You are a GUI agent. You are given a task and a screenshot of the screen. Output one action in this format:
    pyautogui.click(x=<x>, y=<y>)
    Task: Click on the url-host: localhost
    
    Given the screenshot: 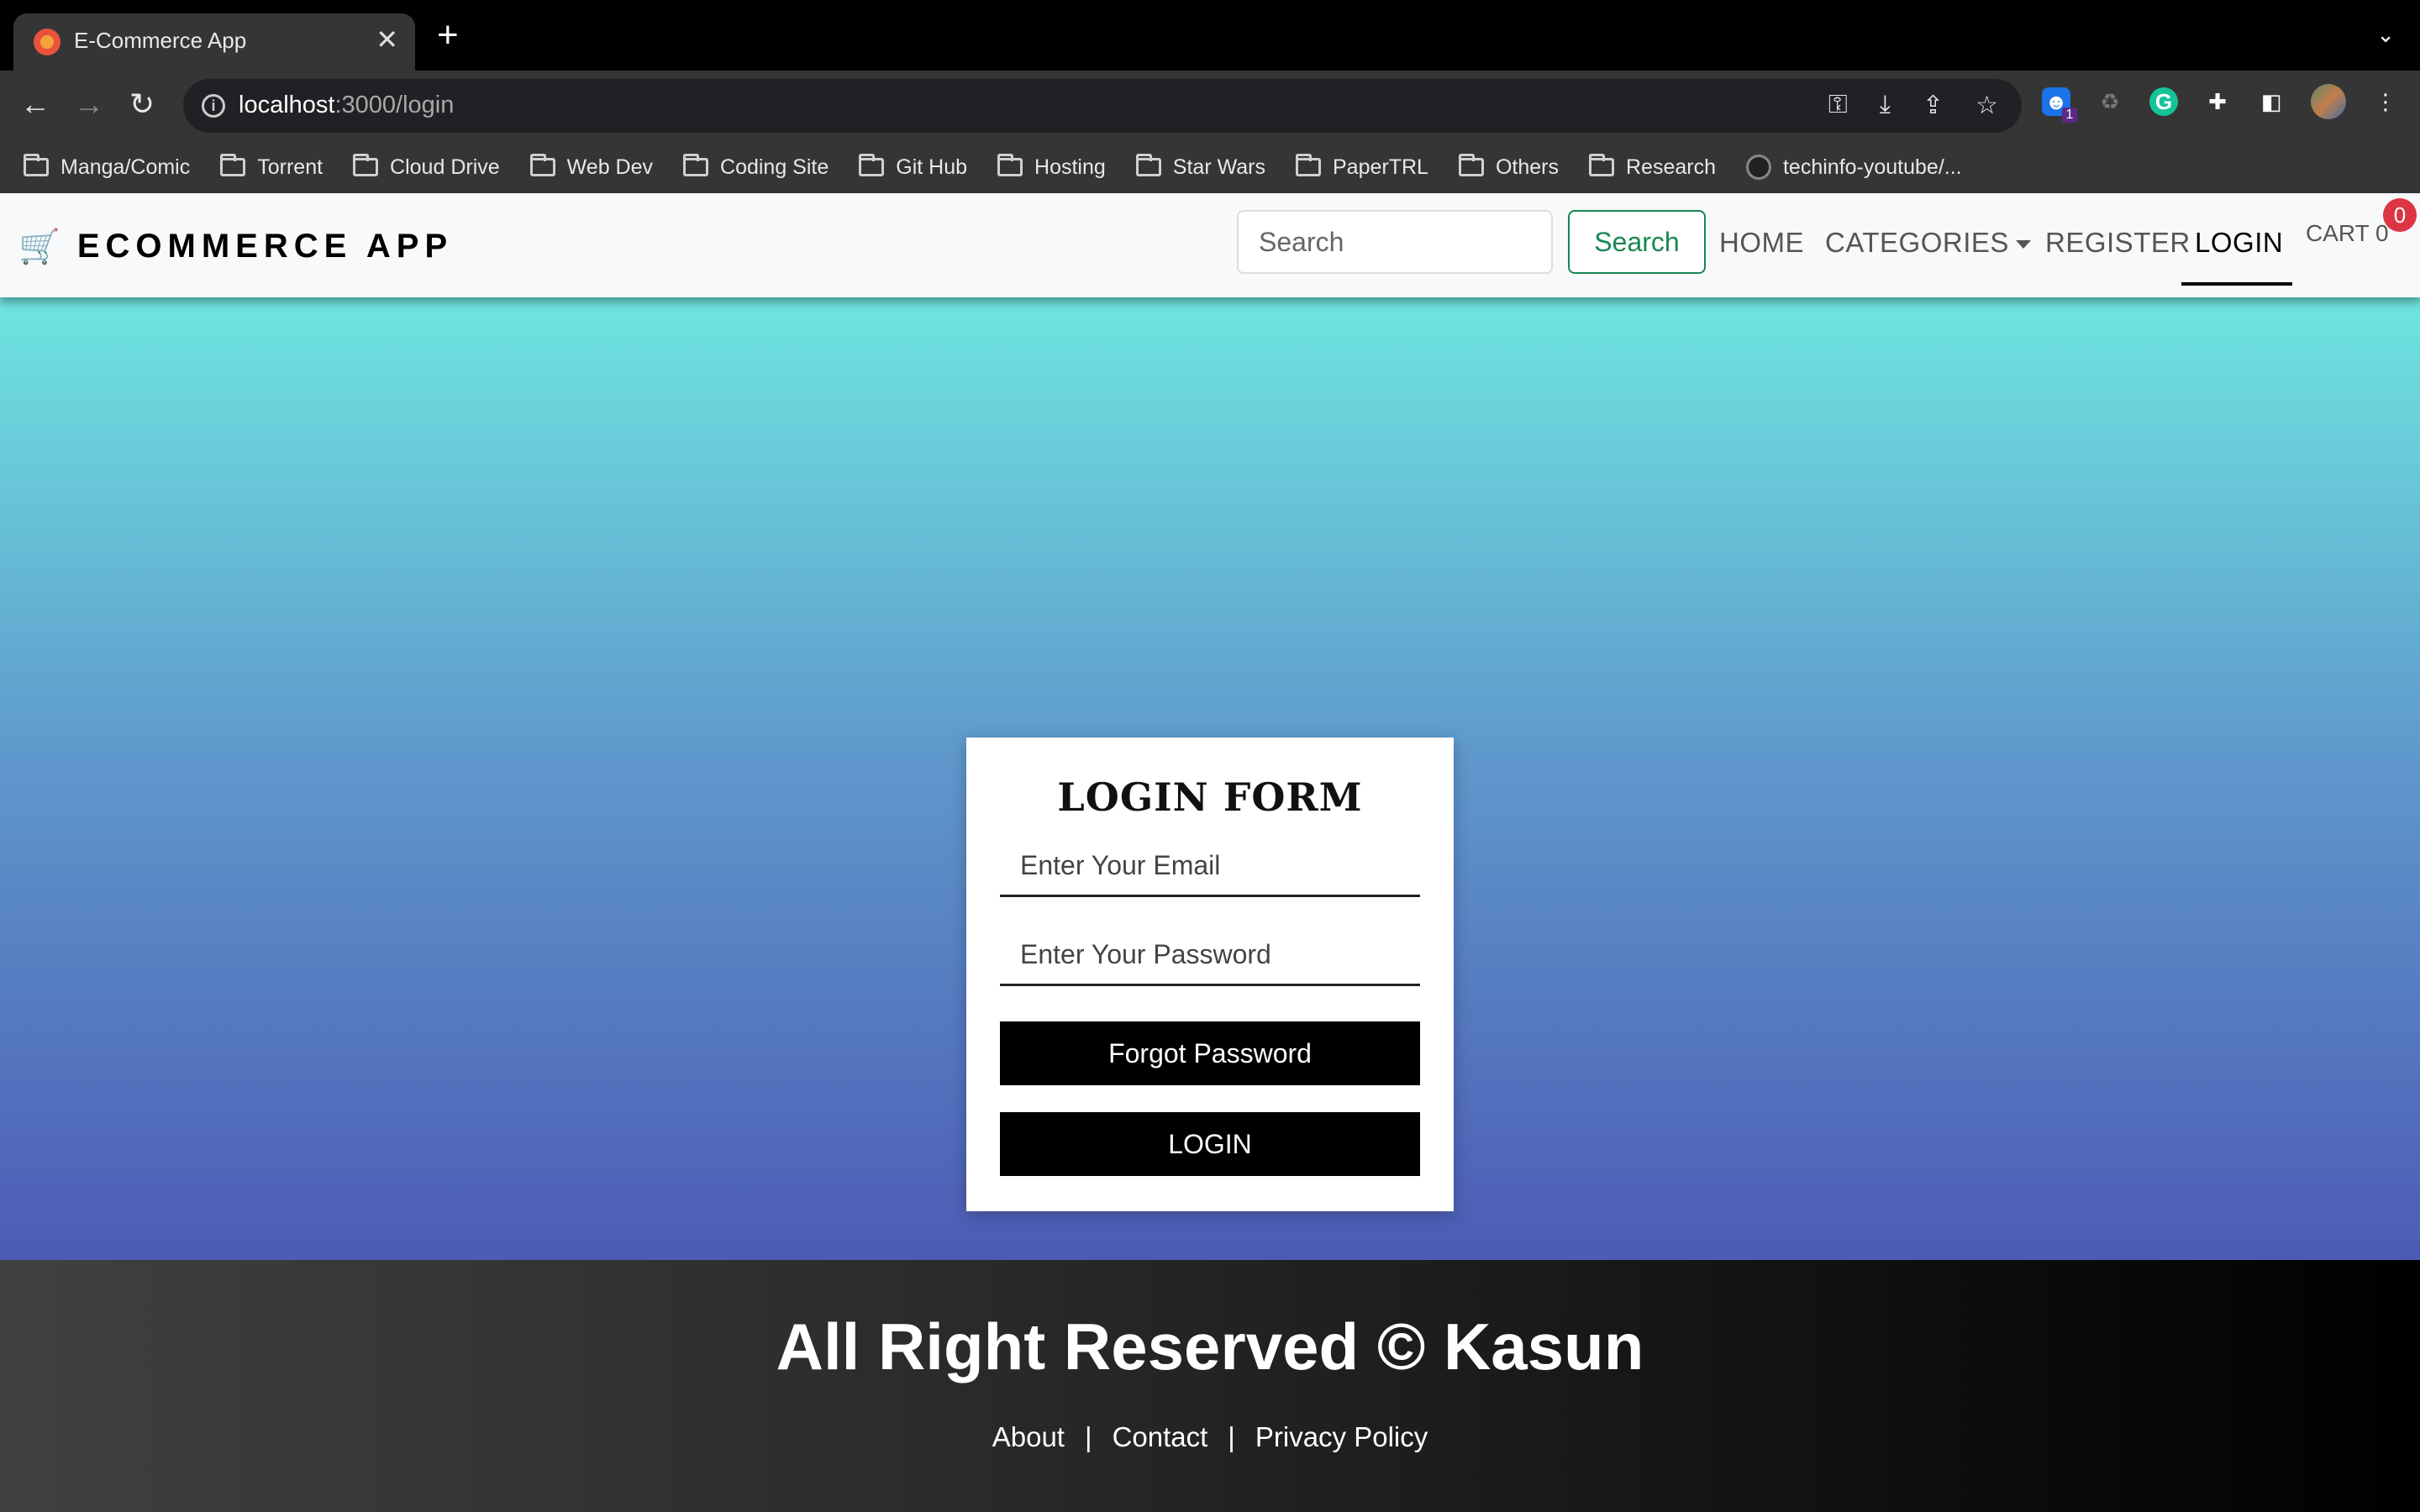 What is the action you would take?
    pyautogui.click(x=287, y=105)
    